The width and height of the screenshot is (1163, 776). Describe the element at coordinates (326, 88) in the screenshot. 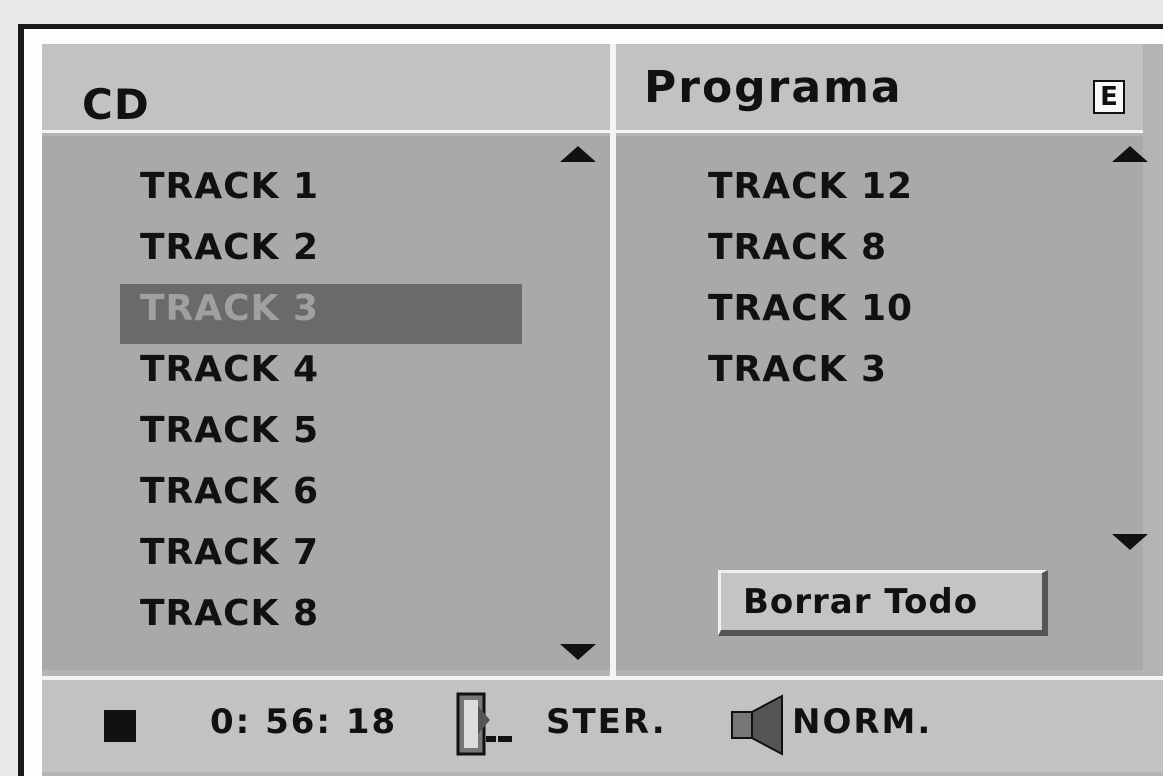

I see `cd-header: CD` at that location.